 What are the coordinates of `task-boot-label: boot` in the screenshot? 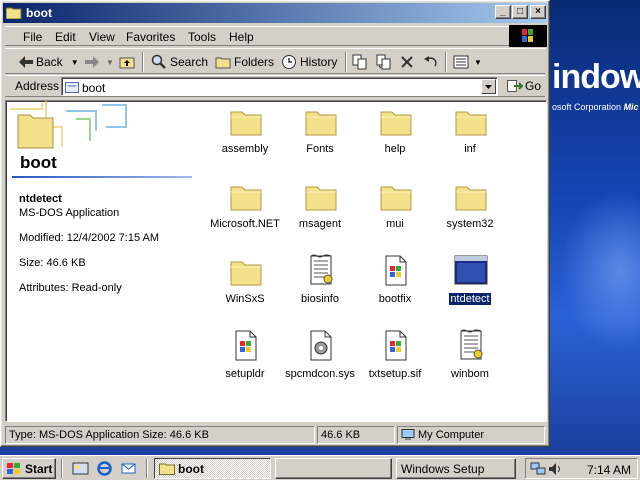 It's located at (191, 468).